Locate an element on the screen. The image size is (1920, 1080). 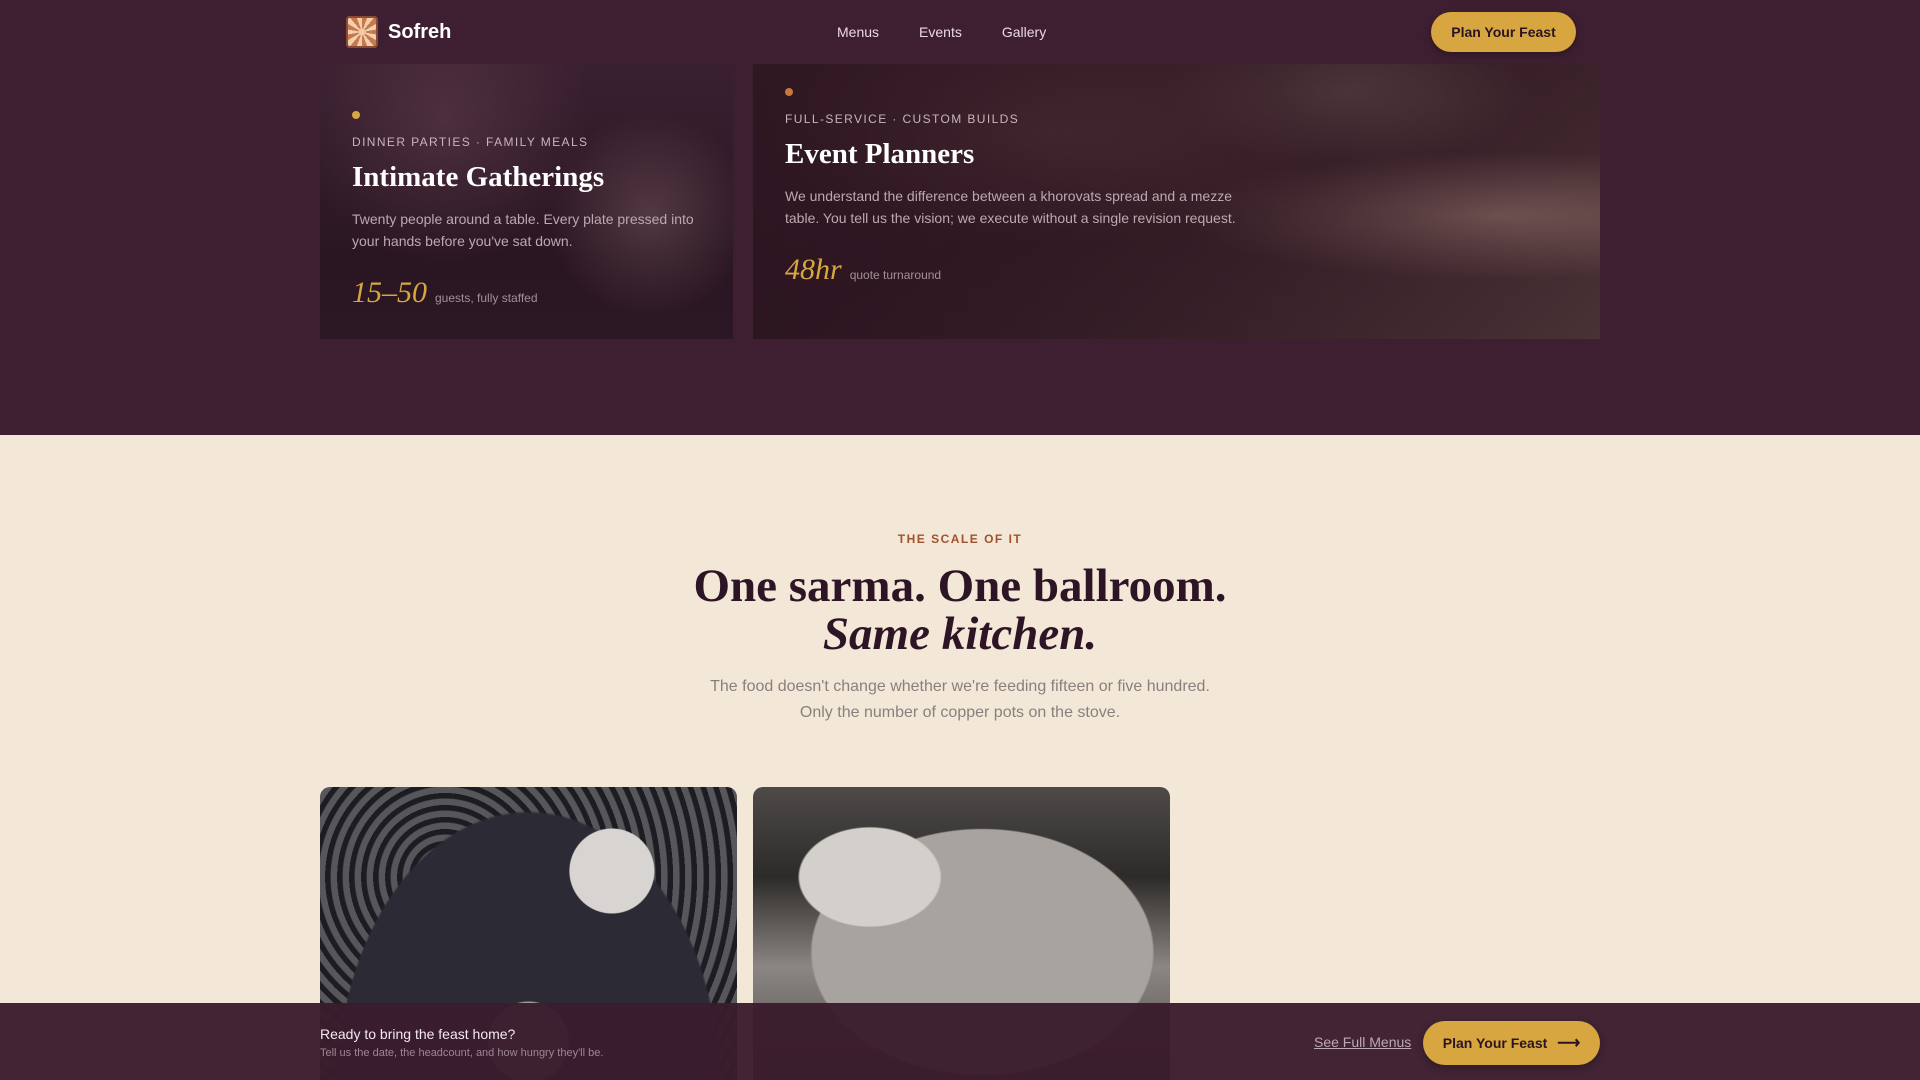
card-stat: 15–50 guests, fully staffed is located at coordinates (532, 293).